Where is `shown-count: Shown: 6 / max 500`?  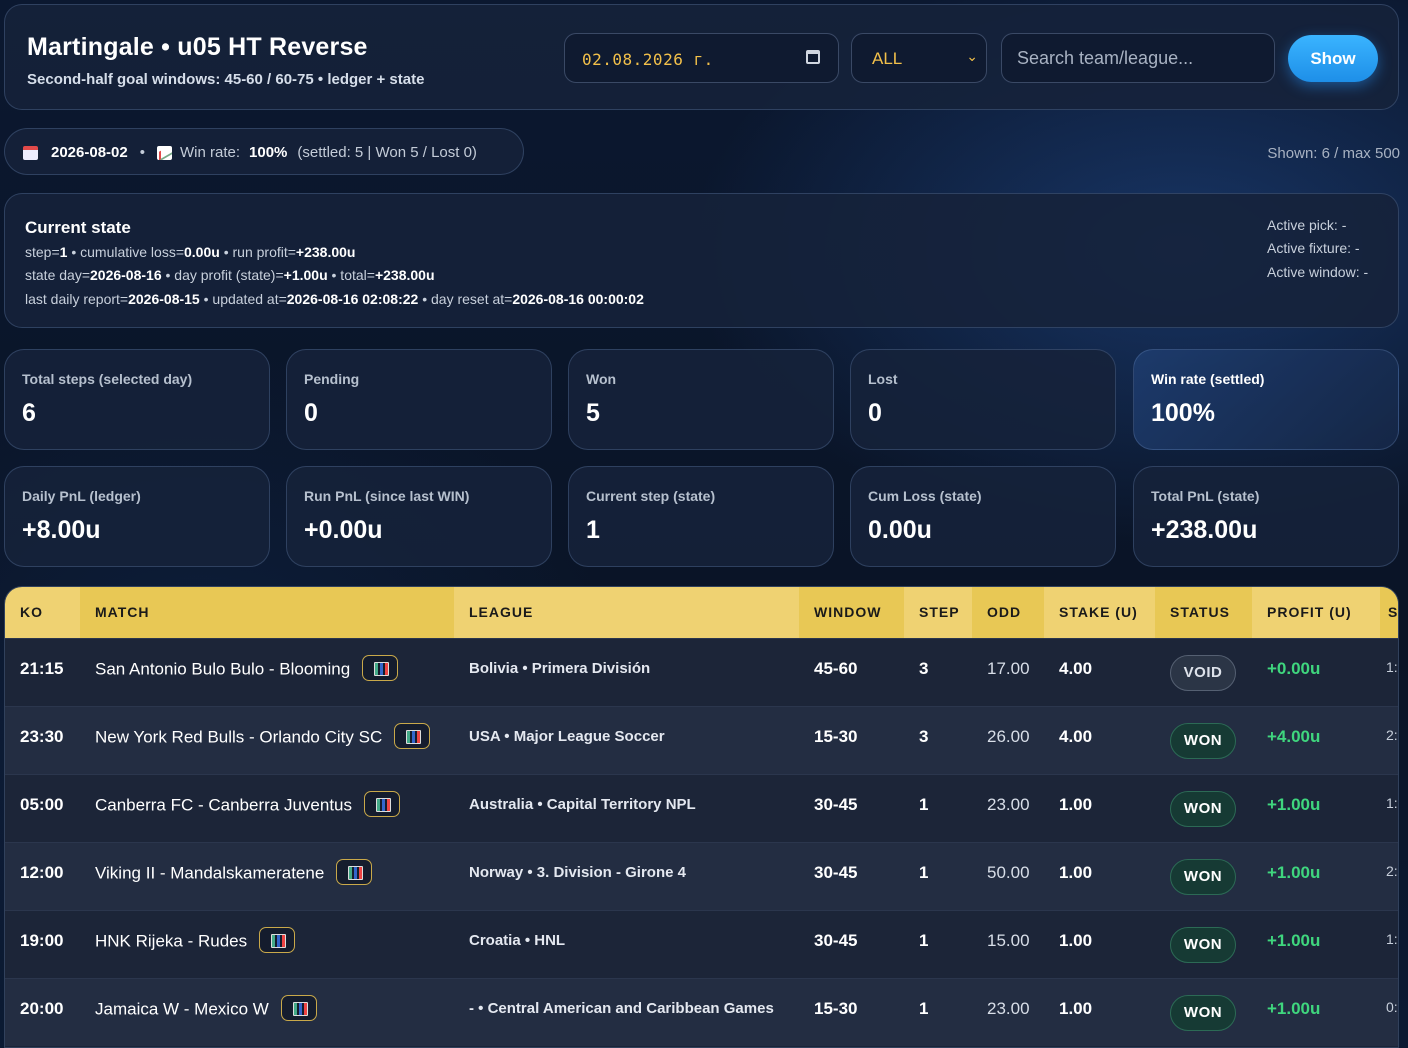
shown-count: Shown: 6 / max 500 is located at coordinates (1333, 153).